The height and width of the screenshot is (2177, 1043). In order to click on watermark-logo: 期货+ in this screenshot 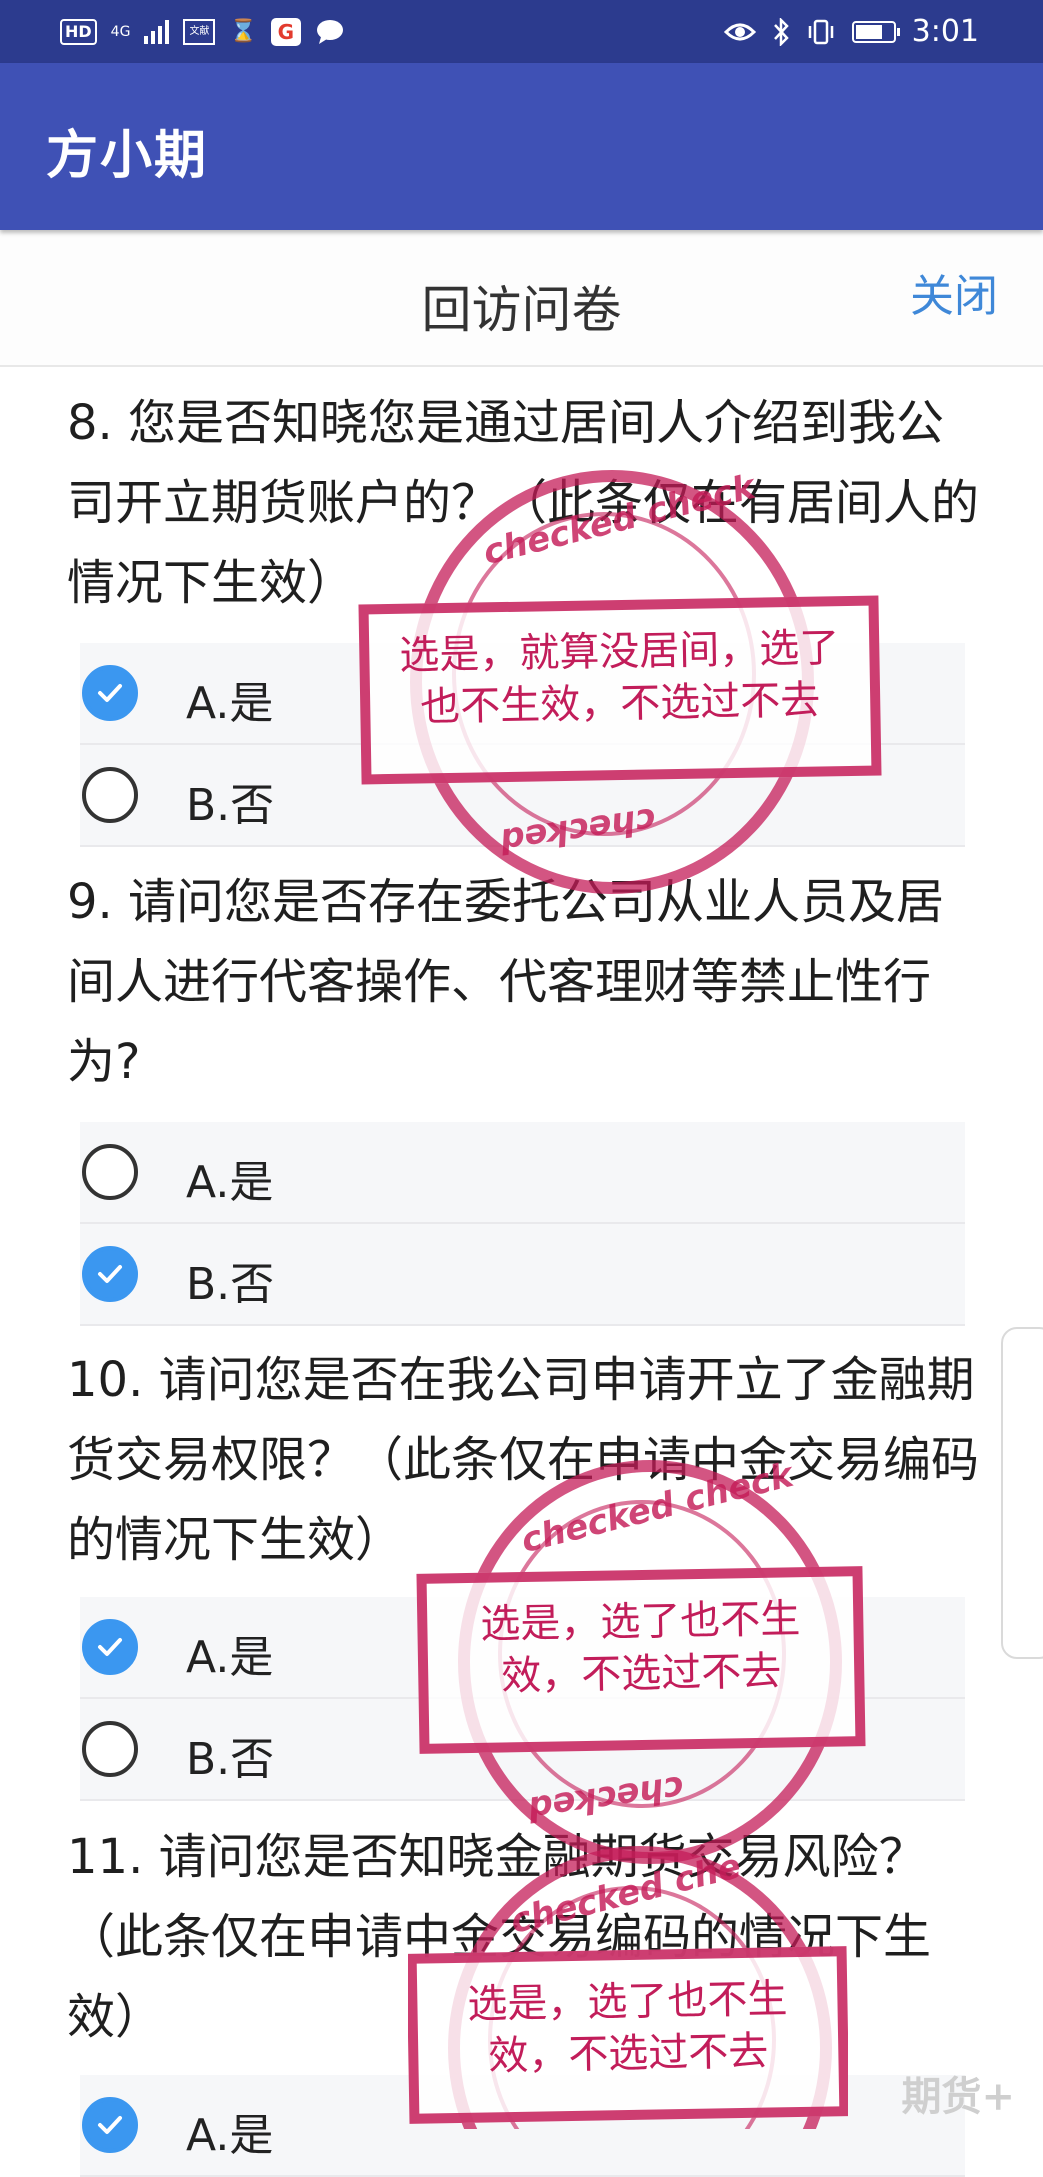, I will do `click(958, 2096)`.